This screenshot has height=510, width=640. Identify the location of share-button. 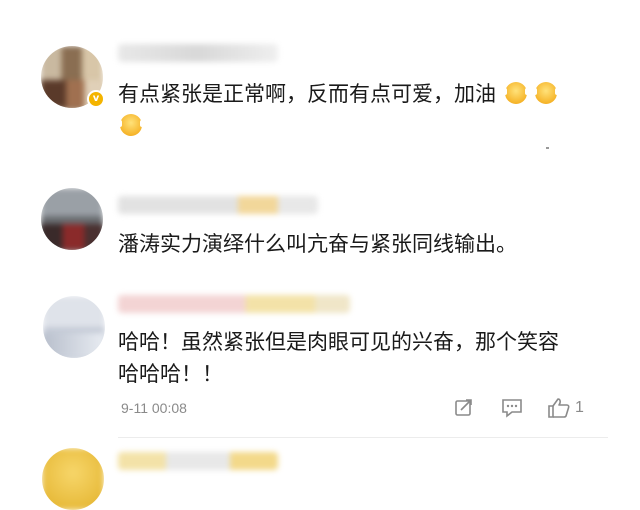
(464, 410).